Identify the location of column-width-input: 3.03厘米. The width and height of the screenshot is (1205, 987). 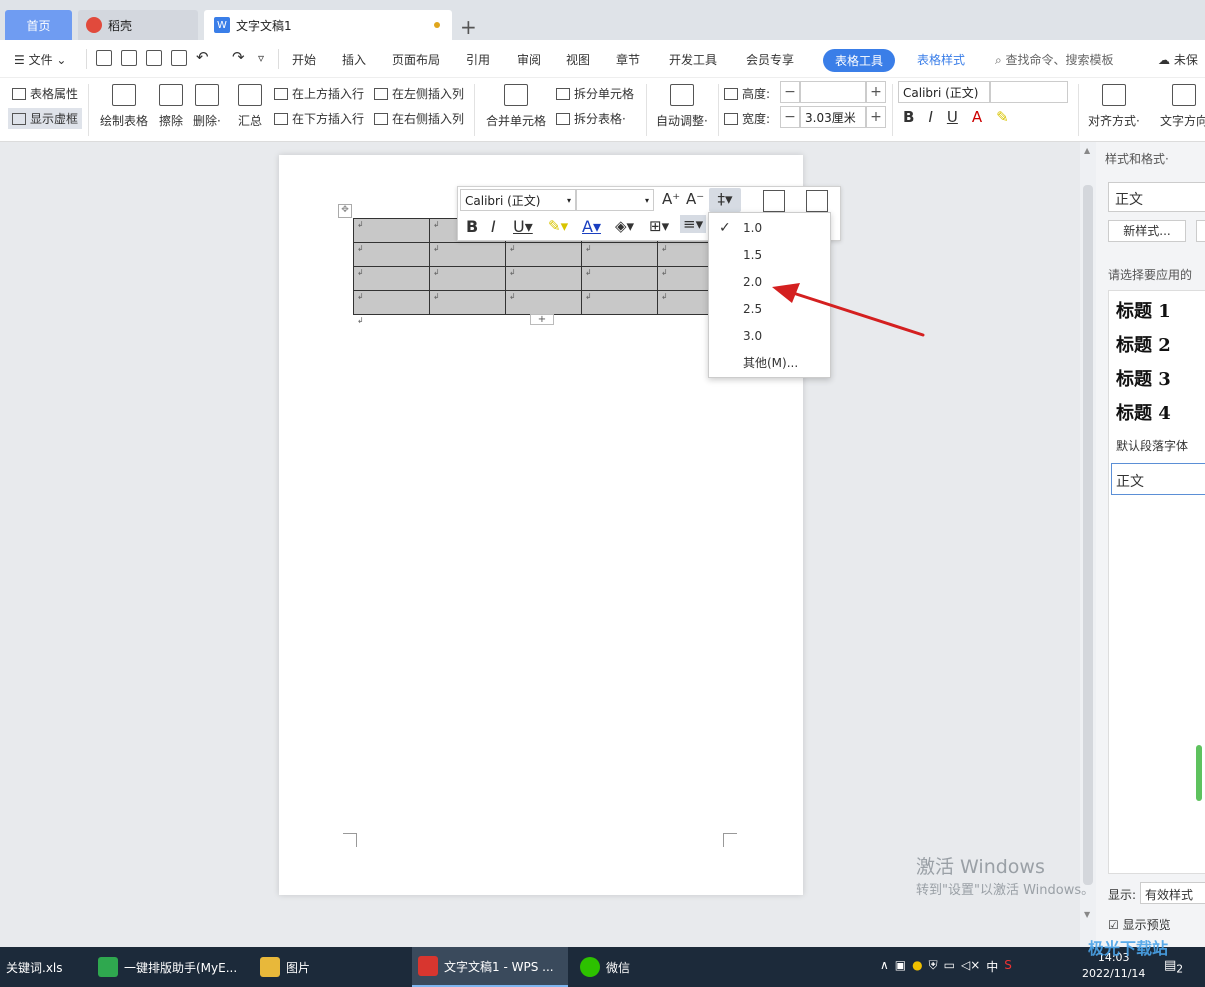
(833, 117).